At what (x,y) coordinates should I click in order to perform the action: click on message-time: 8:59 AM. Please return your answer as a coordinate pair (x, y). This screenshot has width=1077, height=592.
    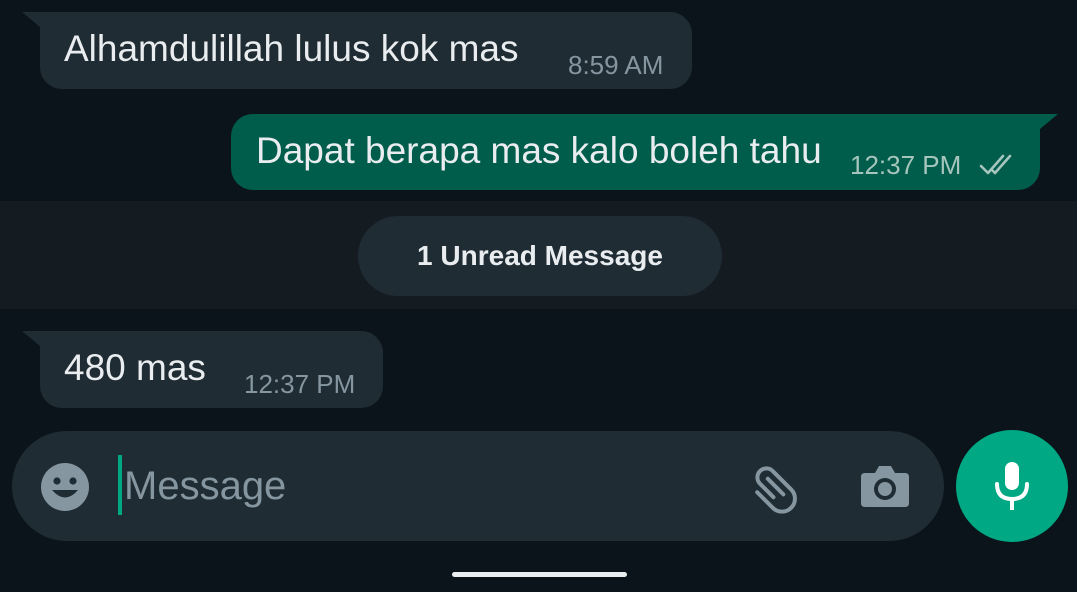
    Looking at the image, I should click on (616, 65).